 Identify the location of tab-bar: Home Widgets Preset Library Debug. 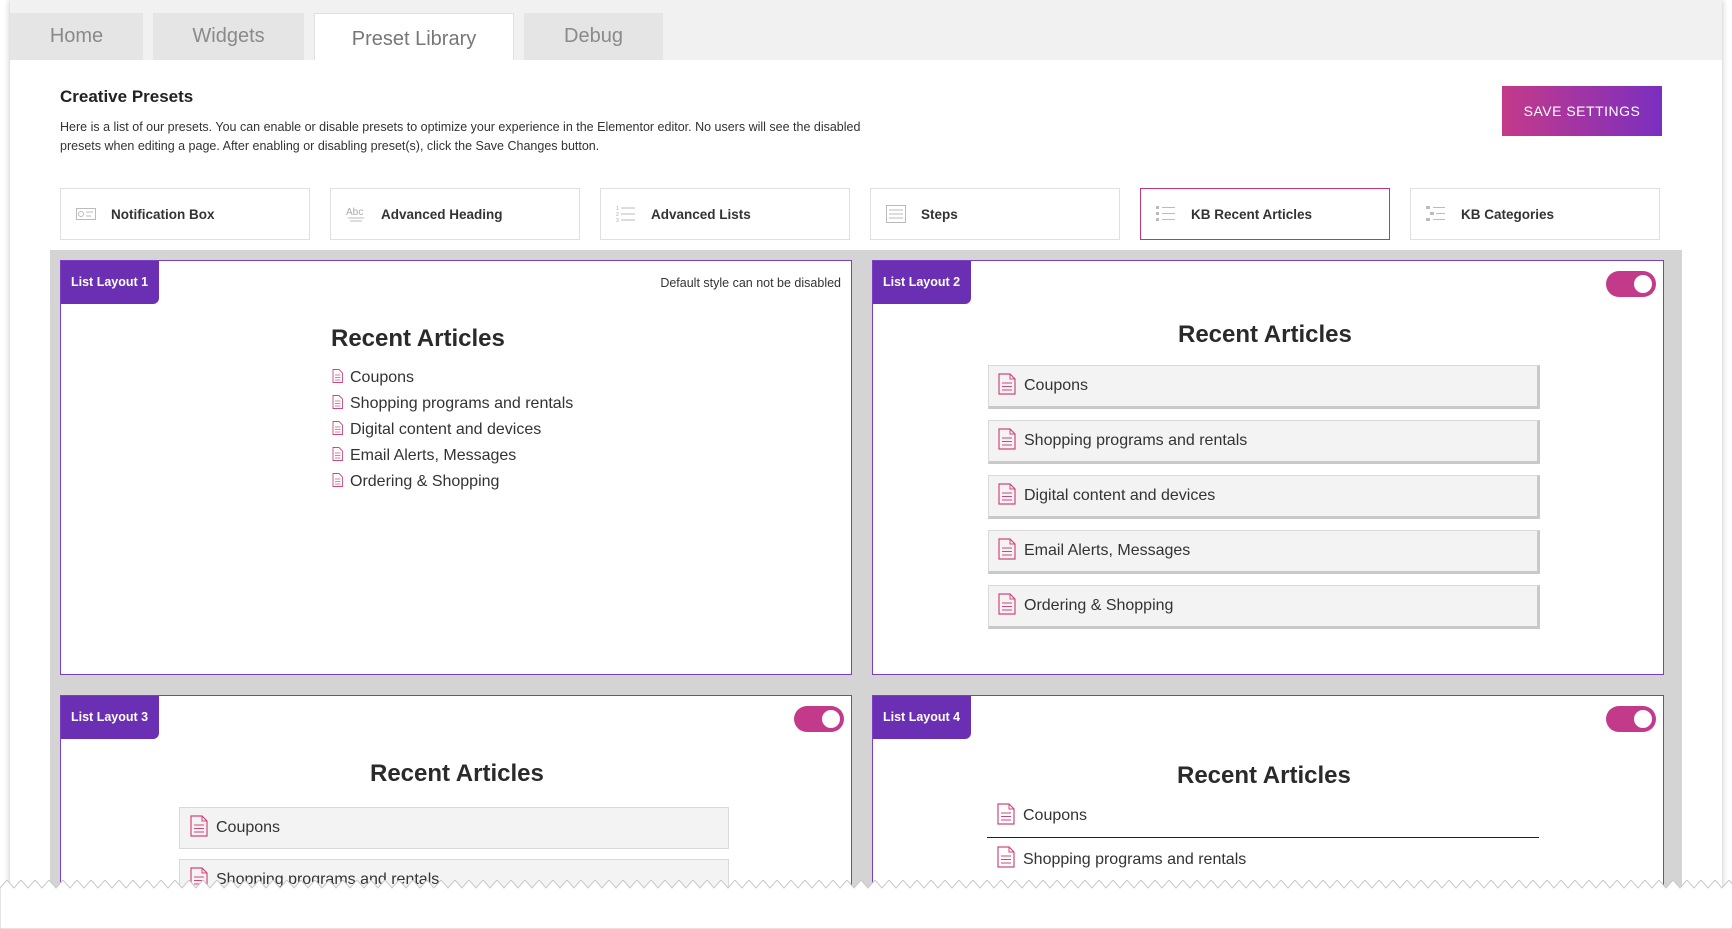
(336, 39).